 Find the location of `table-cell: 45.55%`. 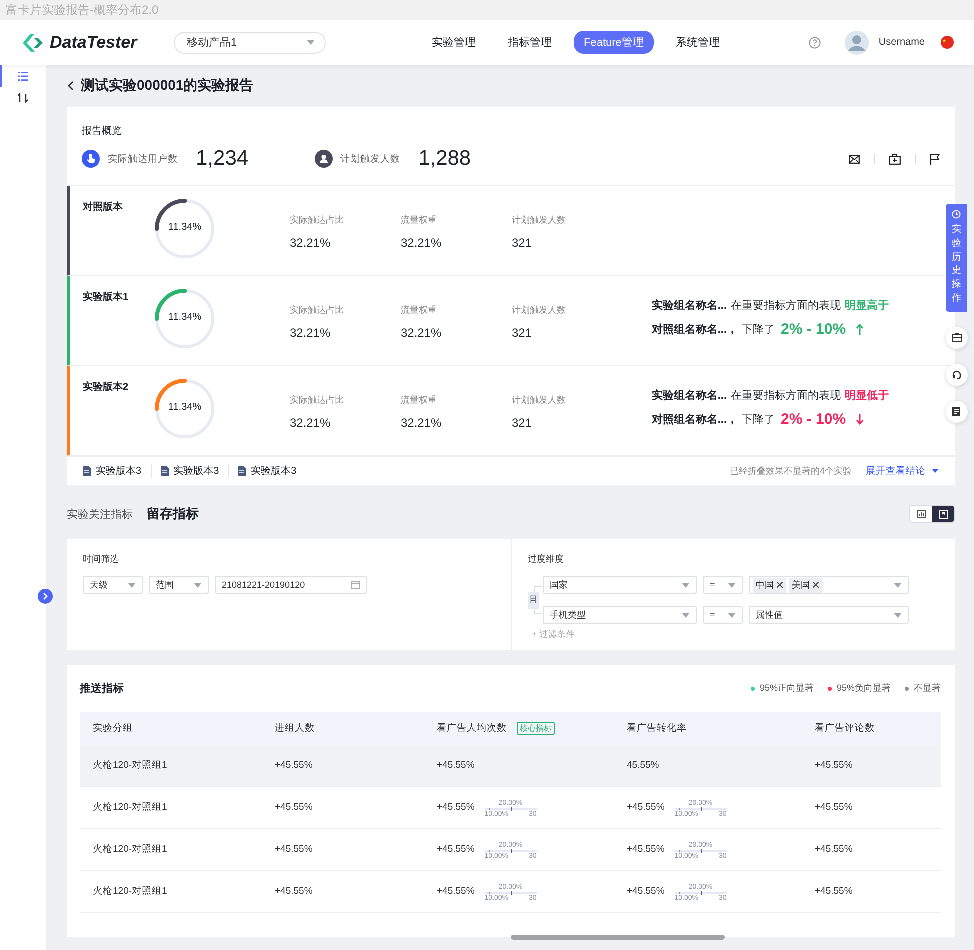

table-cell: 45.55% is located at coordinates (643, 765).